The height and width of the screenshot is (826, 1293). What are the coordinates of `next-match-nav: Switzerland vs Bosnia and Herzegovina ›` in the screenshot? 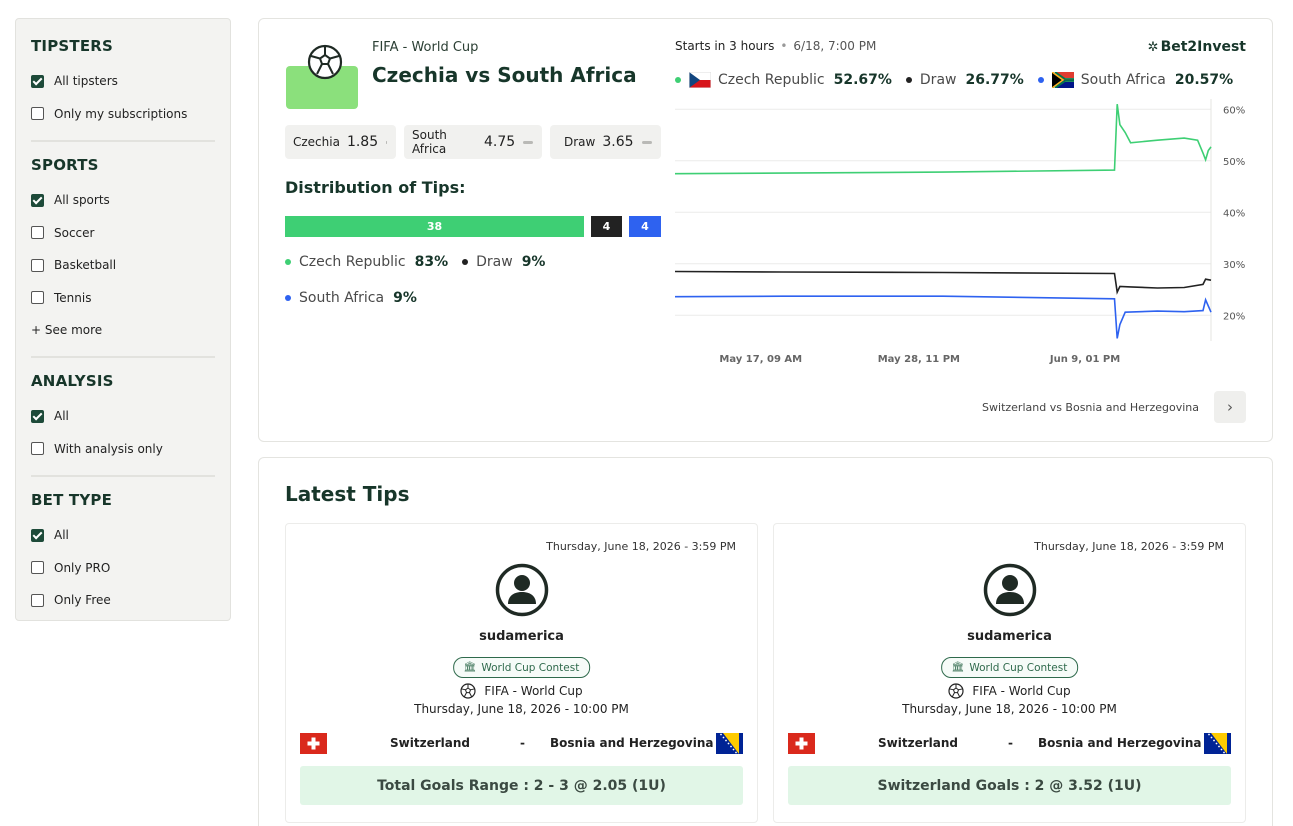 It's located at (1114, 407).